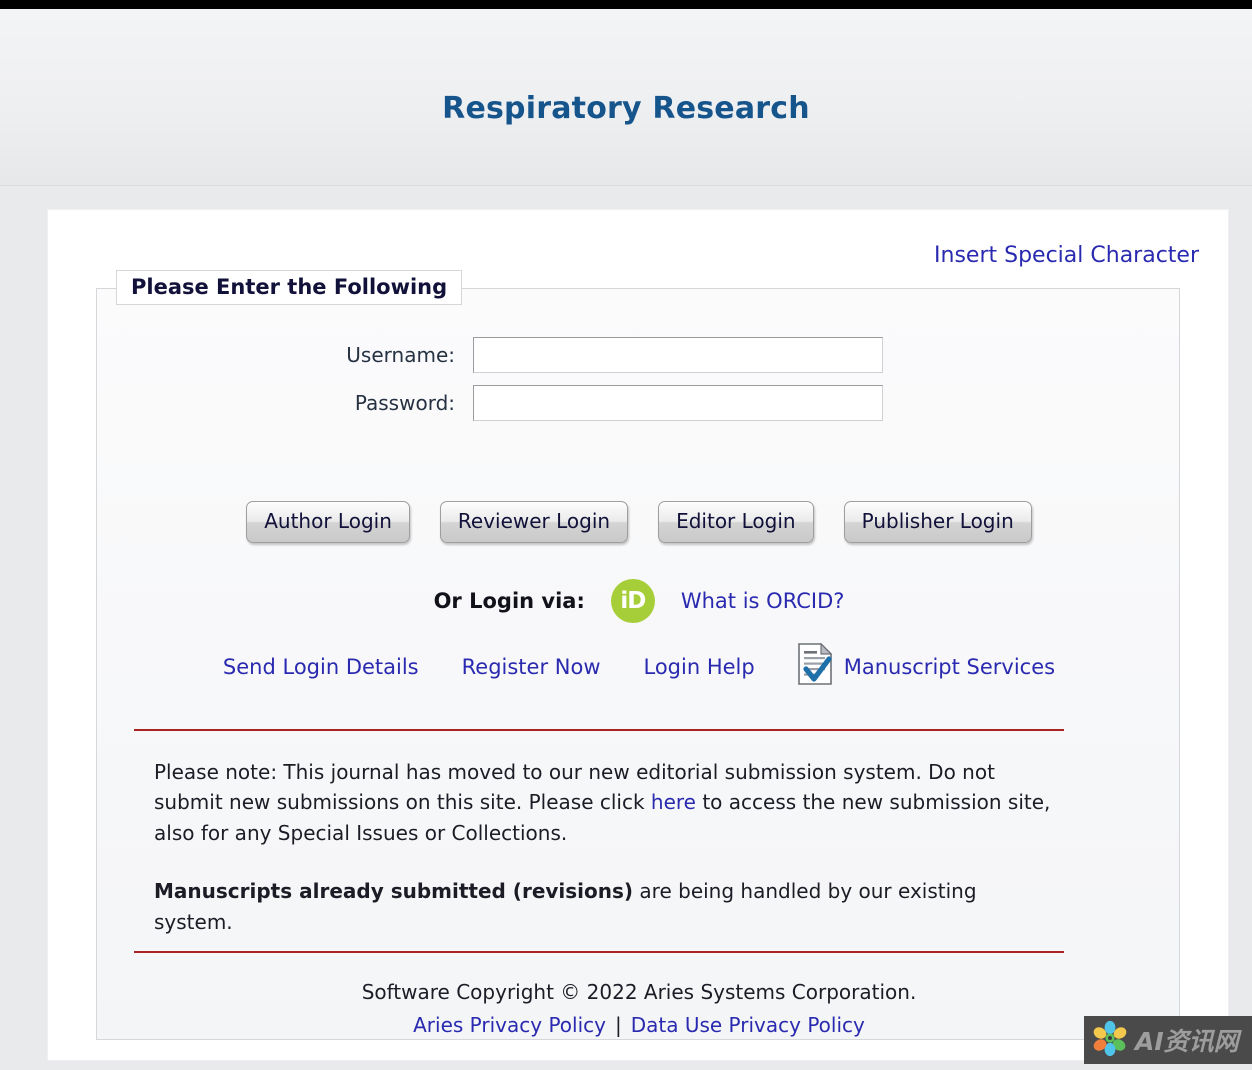 The width and height of the screenshot is (1252, 1070). Describe the element at coordinates (736, 522) in the screenshot. I see `editor-login-button: Editor Login` at that location.